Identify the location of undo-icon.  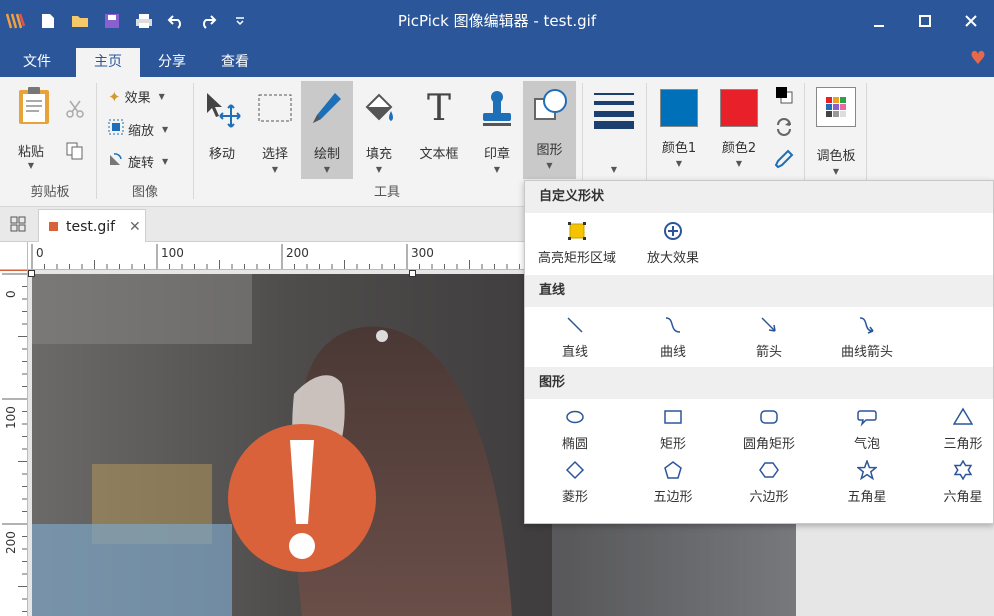
(176, 21).